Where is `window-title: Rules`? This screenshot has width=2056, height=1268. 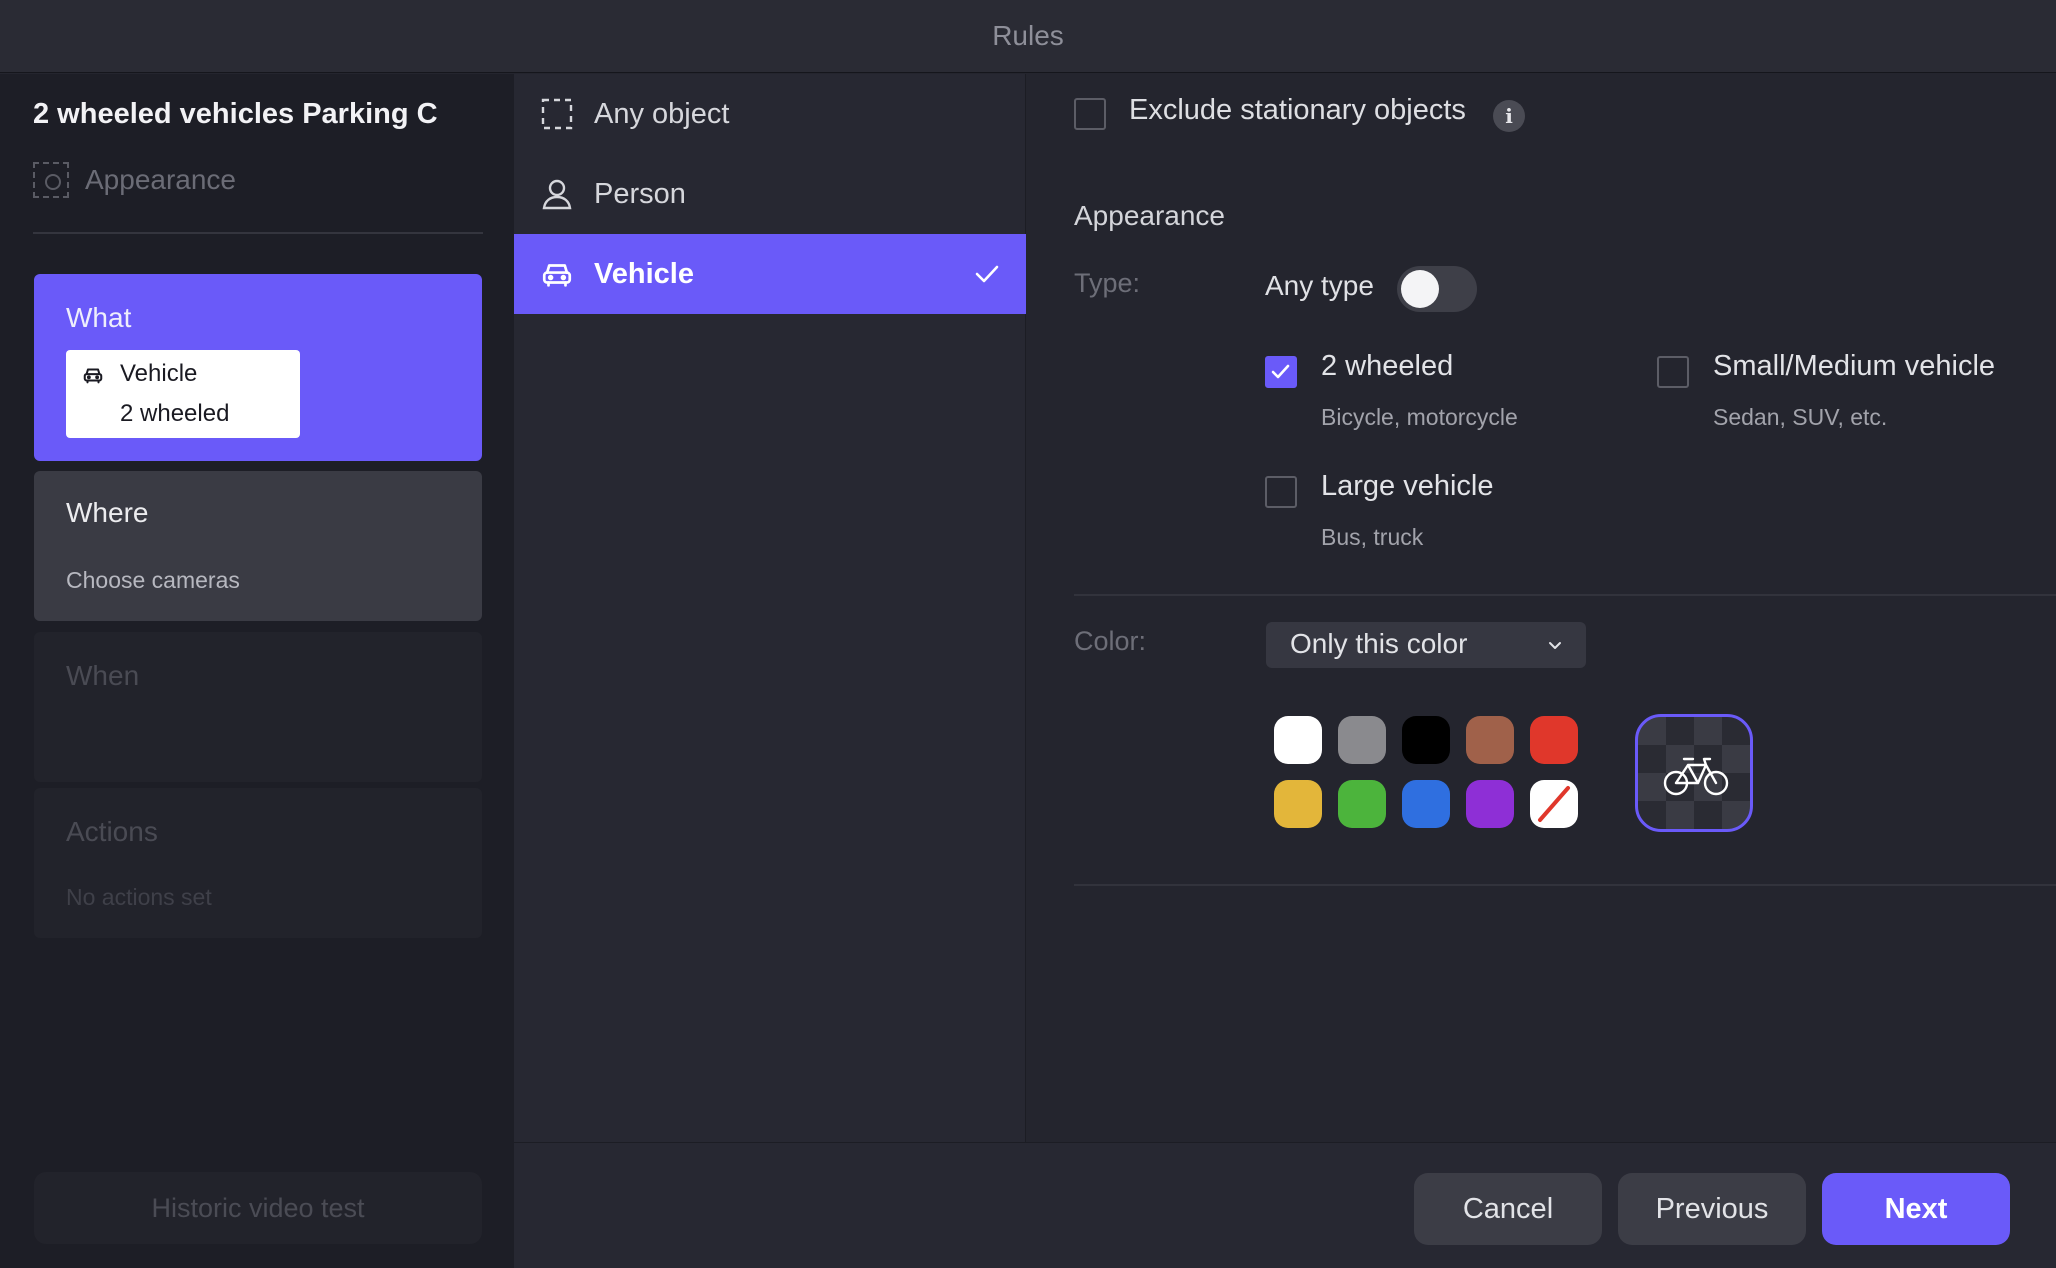 window-title: Rules is located at coordinates (1028, 35).